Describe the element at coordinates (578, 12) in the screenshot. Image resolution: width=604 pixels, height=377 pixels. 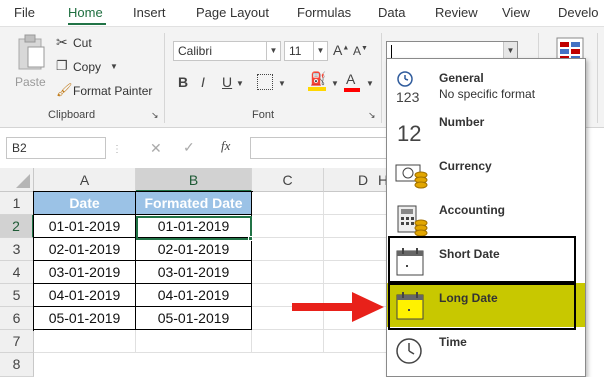
I see `tab-developer: Develo` at that location.